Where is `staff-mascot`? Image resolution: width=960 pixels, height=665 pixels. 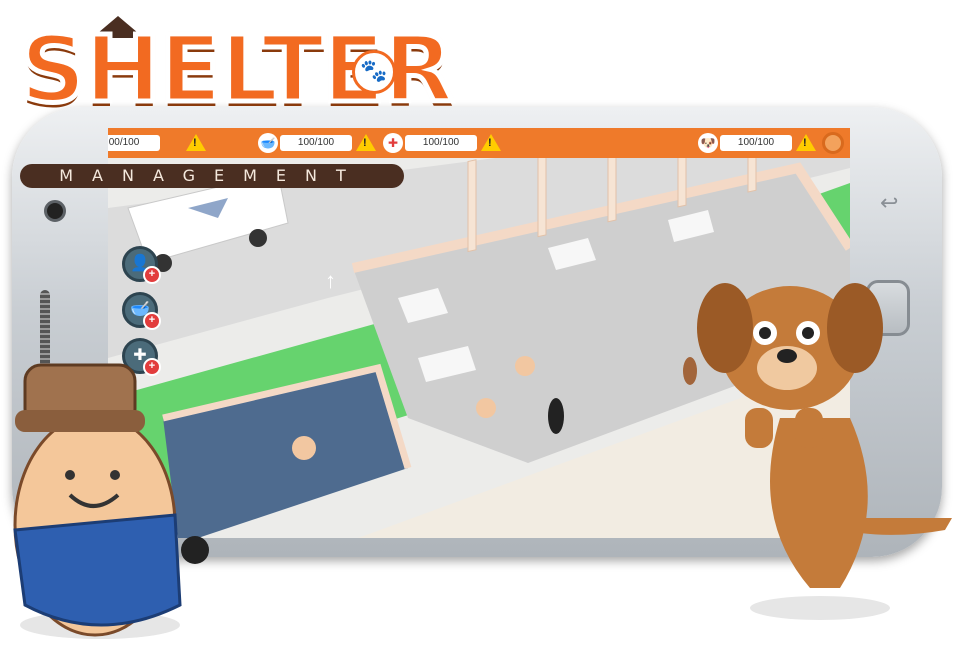 staff-mascot is located at coordinates (111, 501).